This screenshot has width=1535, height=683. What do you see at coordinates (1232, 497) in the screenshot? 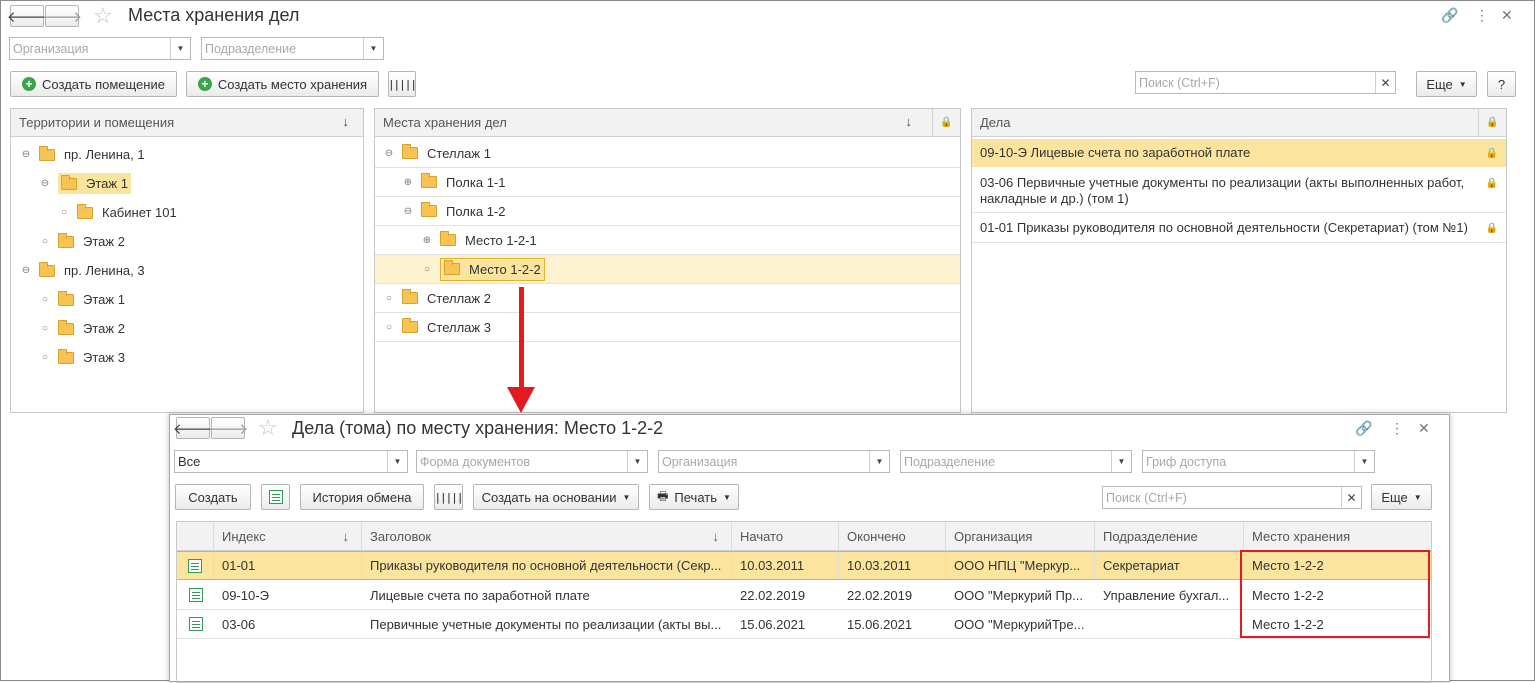
I see `sub-search-input: Поиск (Ctrl+F) ✕` at bounding box center [1232, 497].